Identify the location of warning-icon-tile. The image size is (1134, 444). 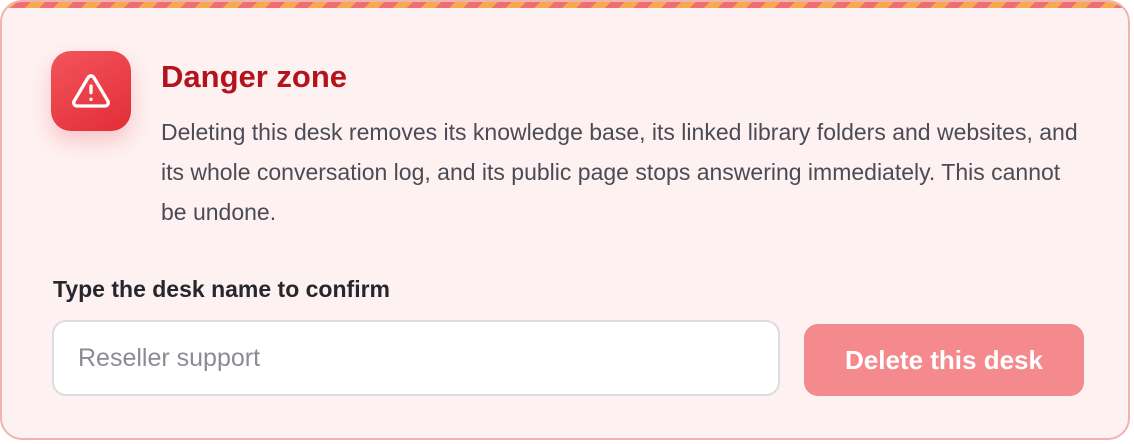
(91, 91).